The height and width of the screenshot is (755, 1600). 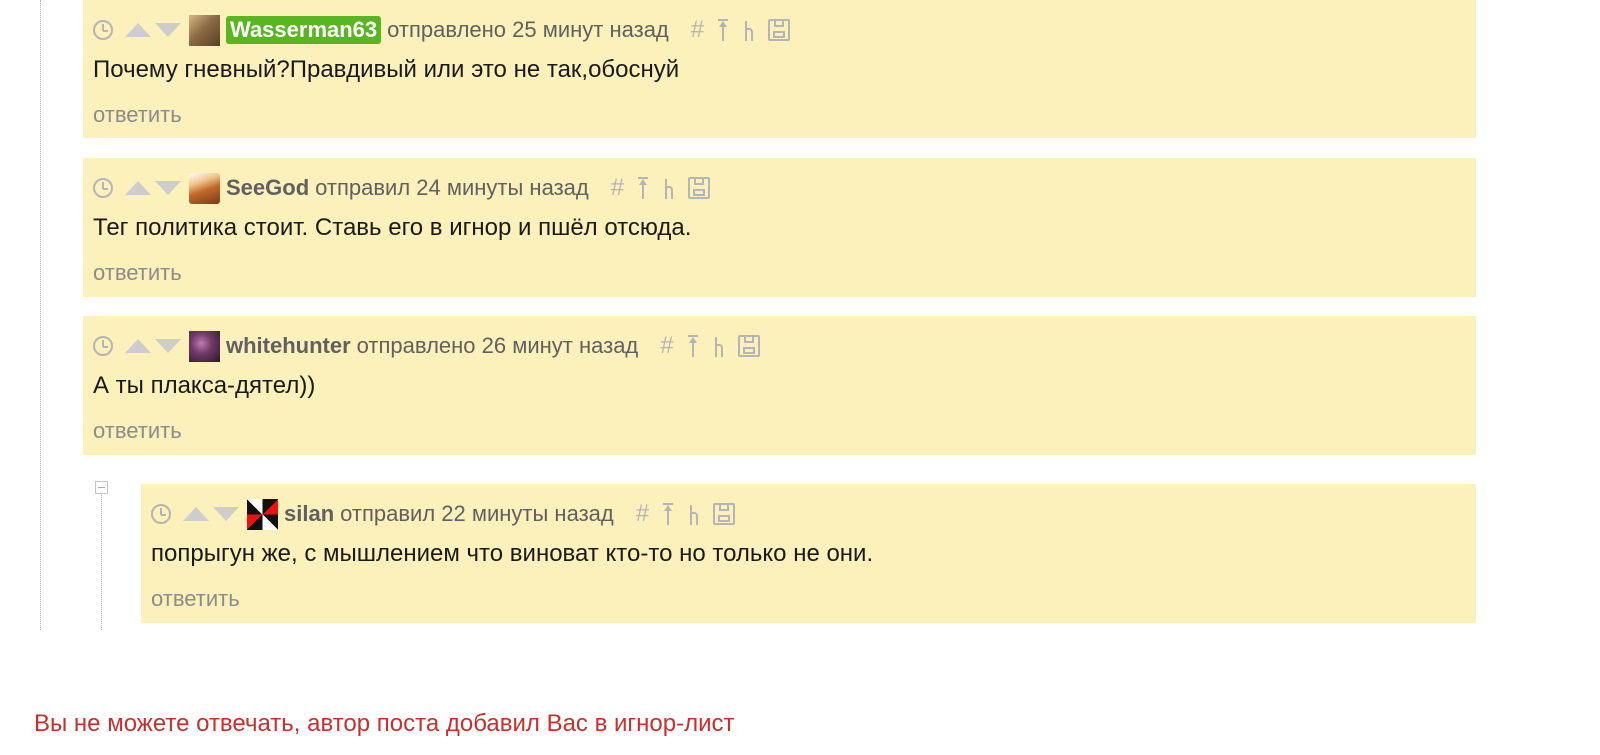 I want to click on comment-timestamp: отправлено 26 минут назад, so click(x=497, y=345).